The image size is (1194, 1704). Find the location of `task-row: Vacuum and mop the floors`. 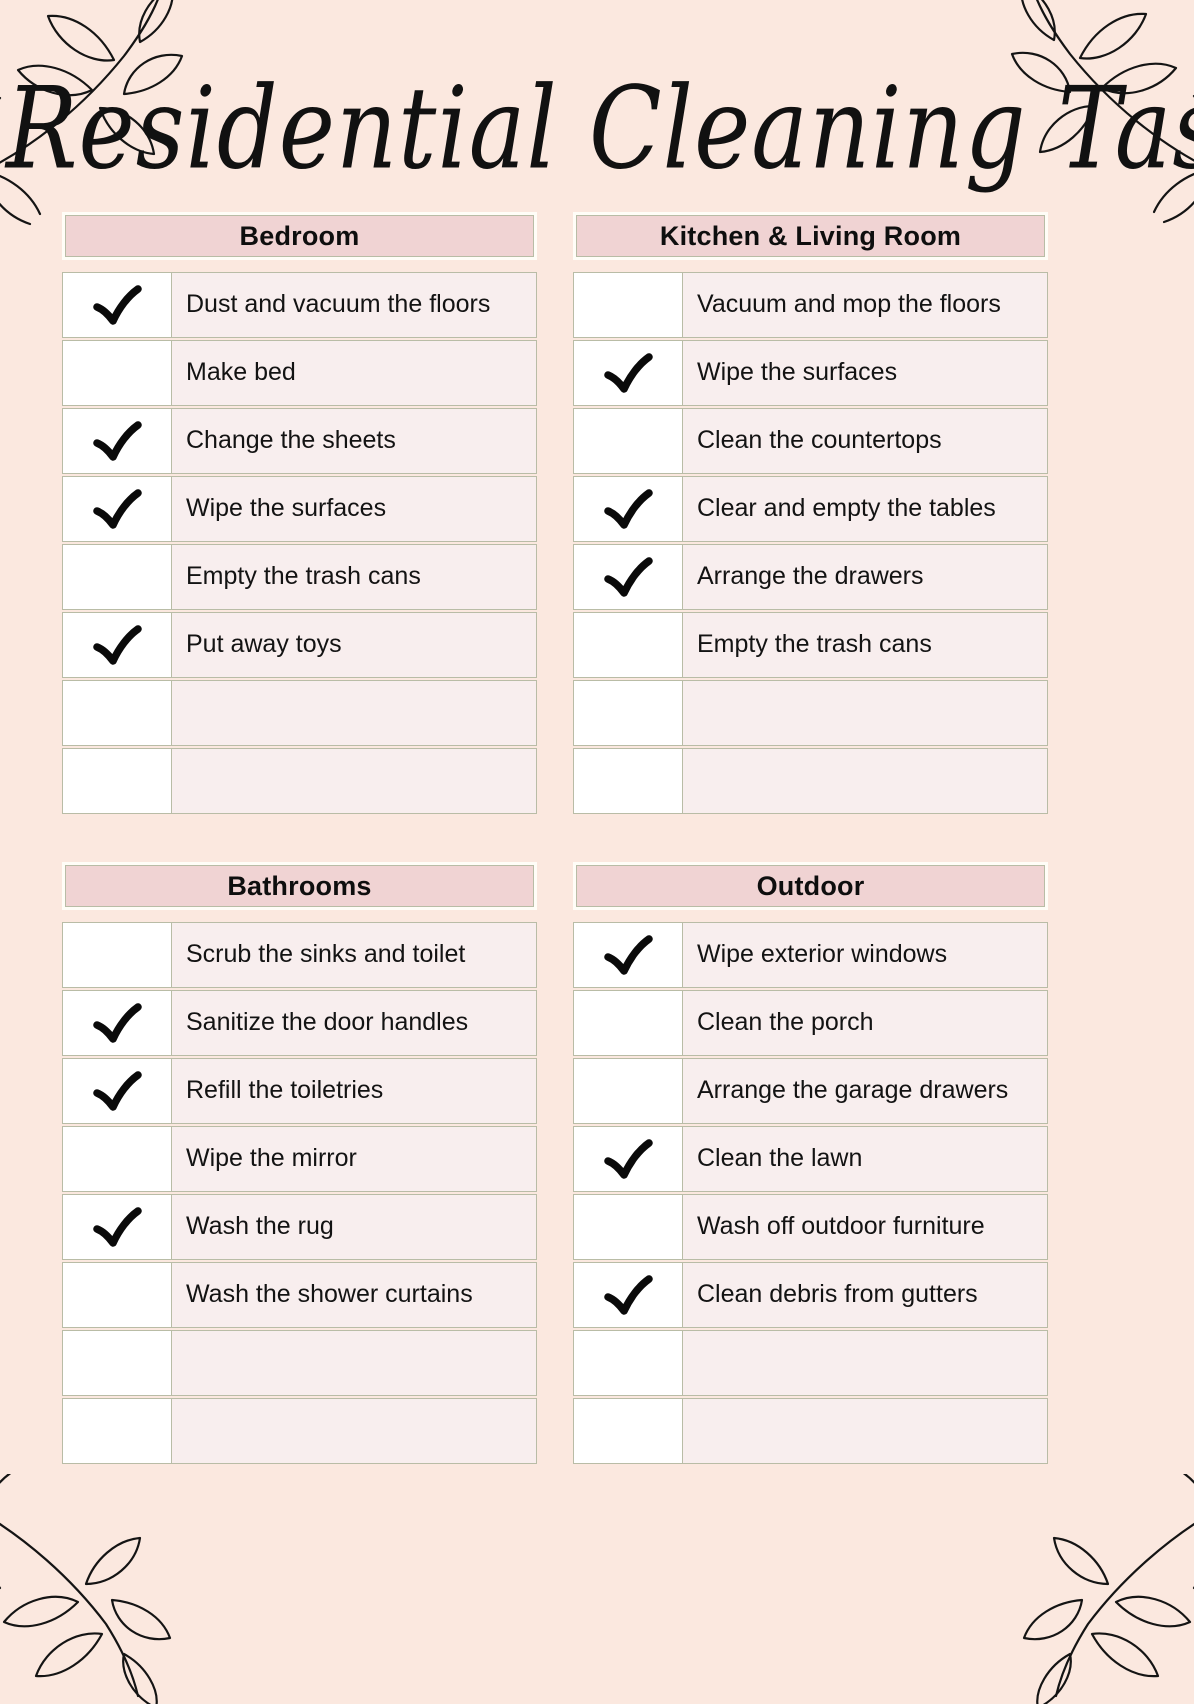

task-row: Vacuum and mop the floors is located at coordinates (810, 305).